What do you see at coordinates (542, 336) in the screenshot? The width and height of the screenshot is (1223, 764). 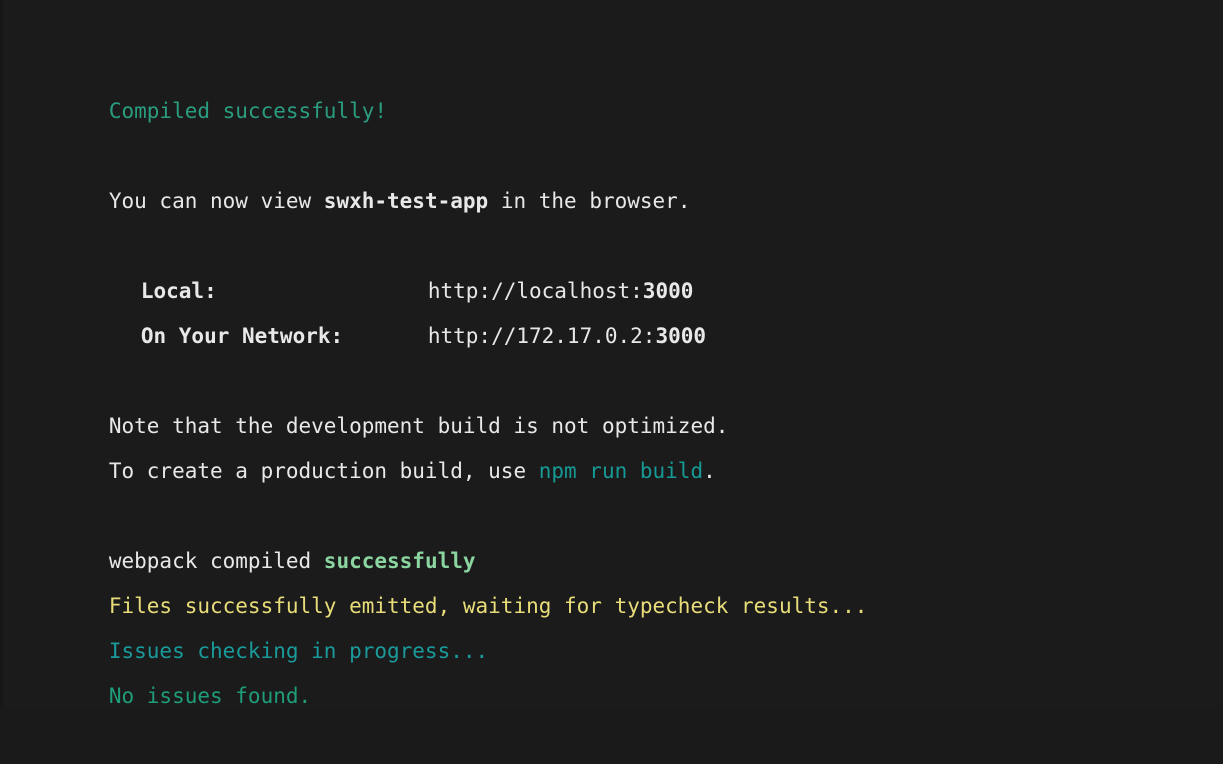 I see `address-url-network: http://172.17.0.2:` at bounding box center [542, 336].